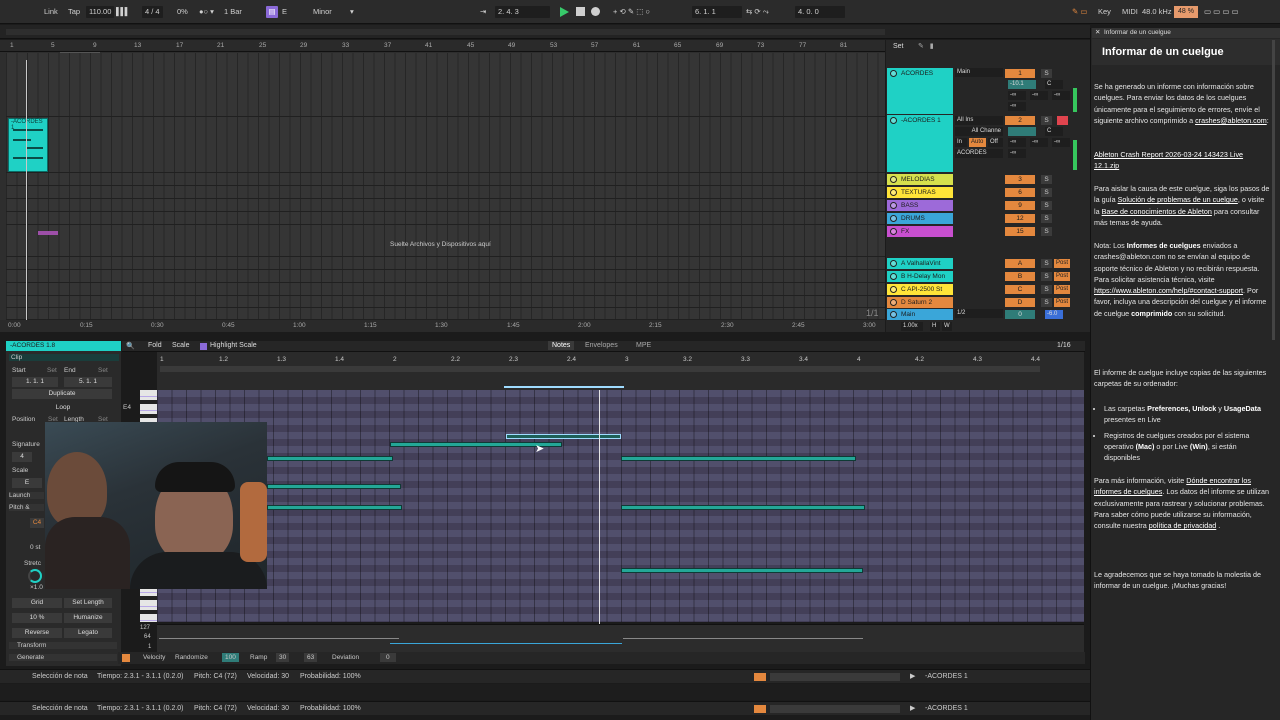 This screenshot has width=1280, height=720. What do you see at coordinates (920, 179) in the screenshot?
I see `track-header-melodias: MELODIAS` at bounding box center [920, 179].